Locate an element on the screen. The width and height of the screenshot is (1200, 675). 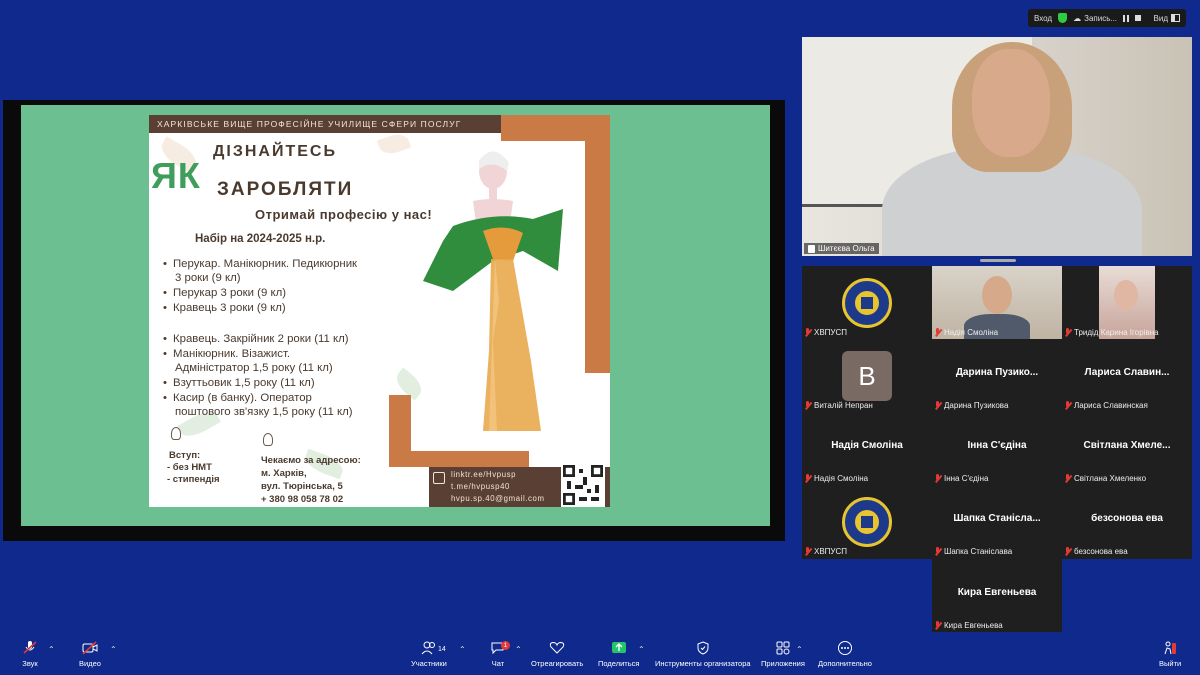
entry-item: - стипендія is located at coordinates (193, 479).